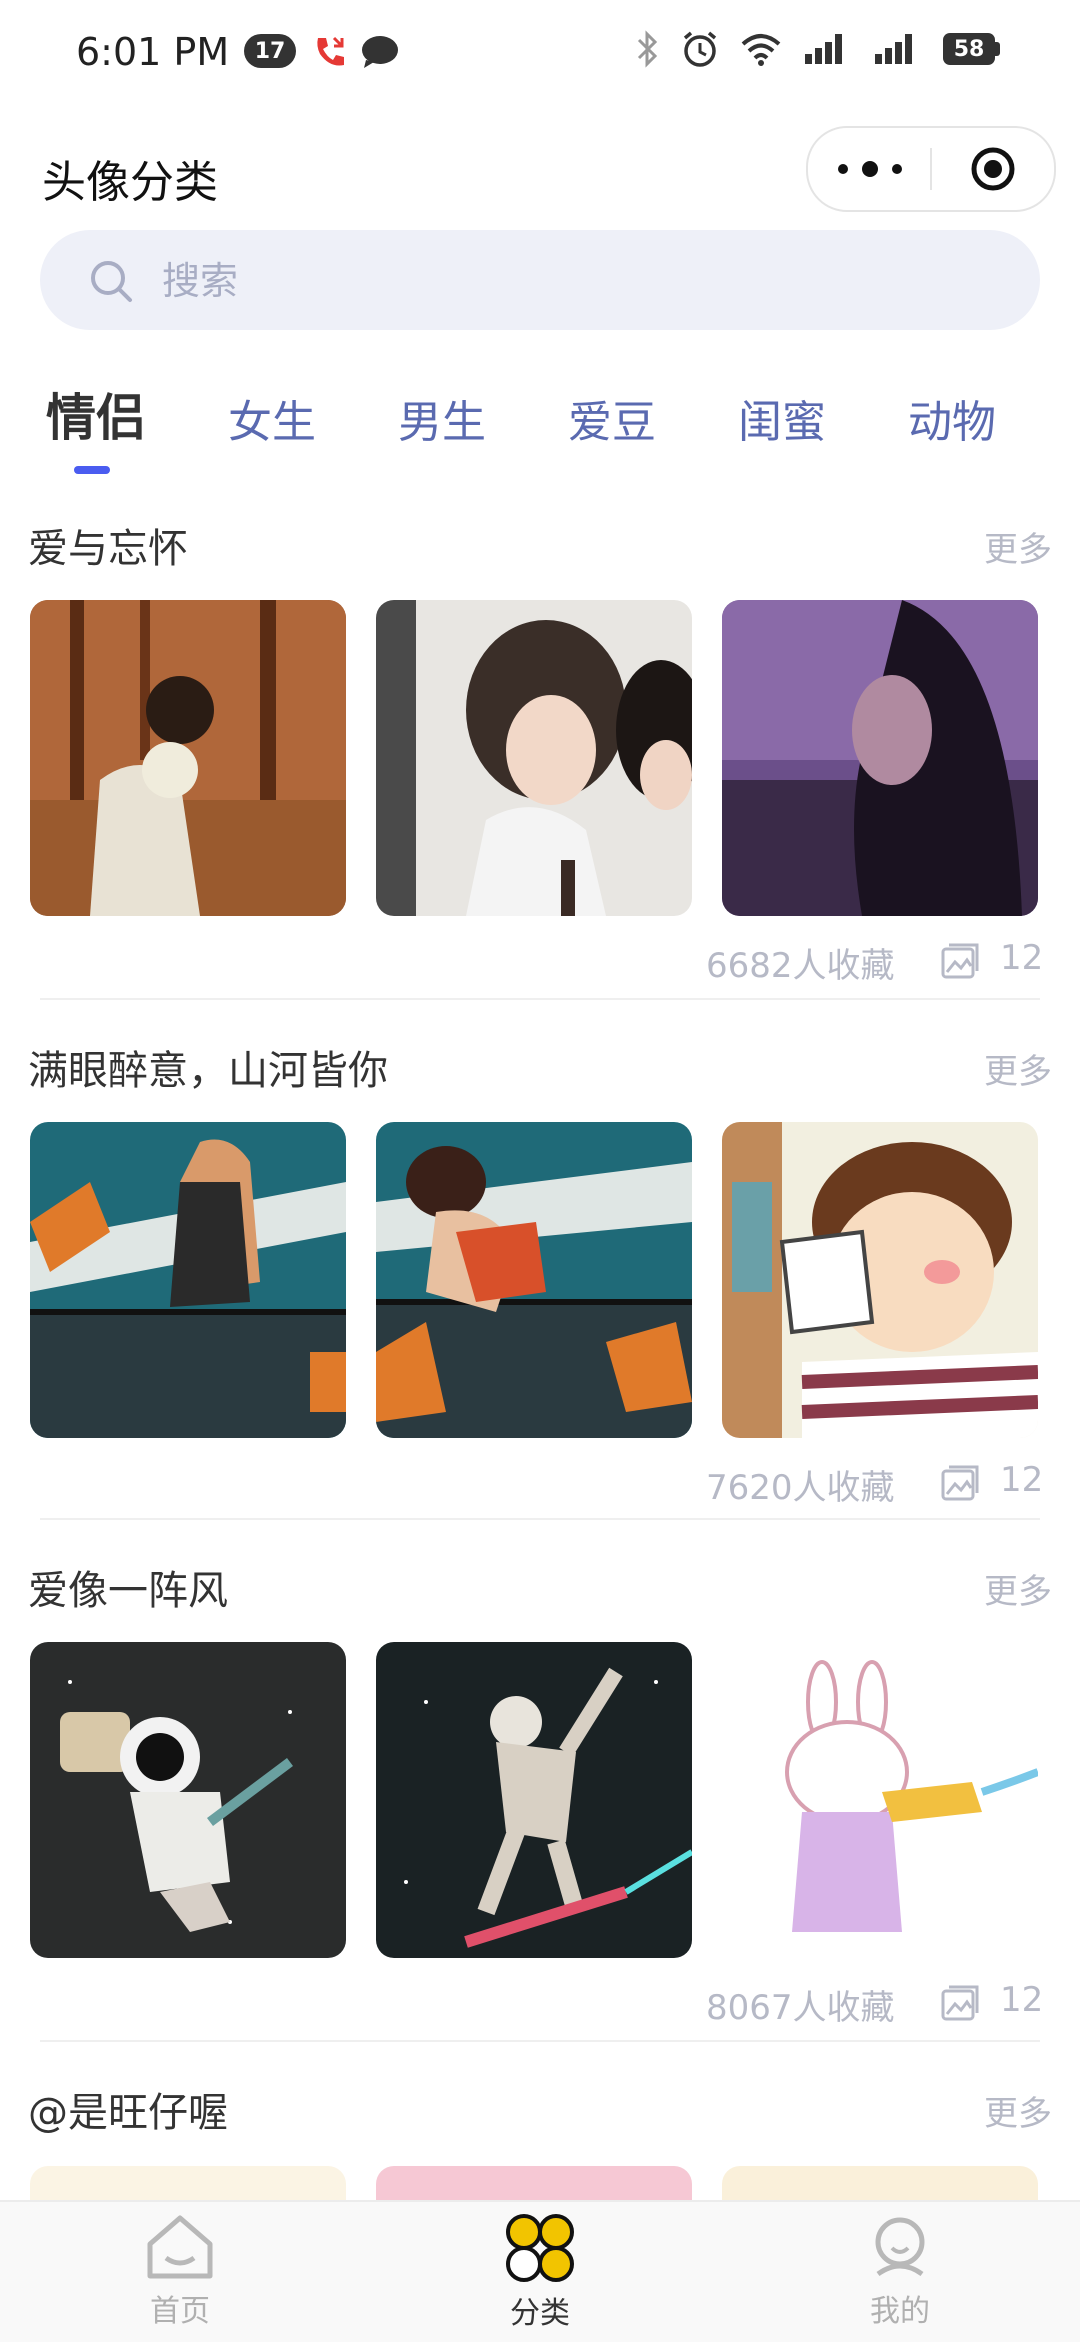 The image size is (1080, 2342). I want to click on section-title: 爱与忘怀, so click(108, 549).